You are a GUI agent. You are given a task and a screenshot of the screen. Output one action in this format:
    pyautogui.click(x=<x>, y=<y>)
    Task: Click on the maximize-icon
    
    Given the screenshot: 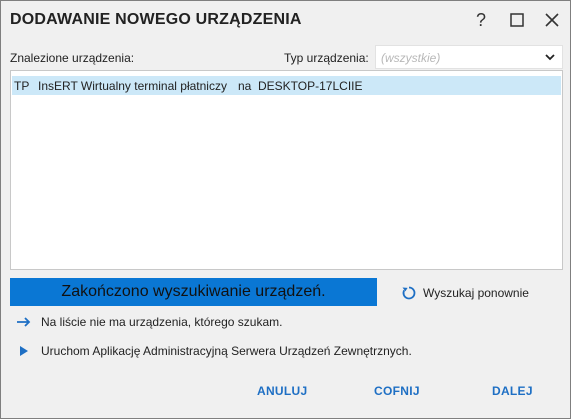 What is the action you would take?
    pyautogui.click(x=517, y=20)
    